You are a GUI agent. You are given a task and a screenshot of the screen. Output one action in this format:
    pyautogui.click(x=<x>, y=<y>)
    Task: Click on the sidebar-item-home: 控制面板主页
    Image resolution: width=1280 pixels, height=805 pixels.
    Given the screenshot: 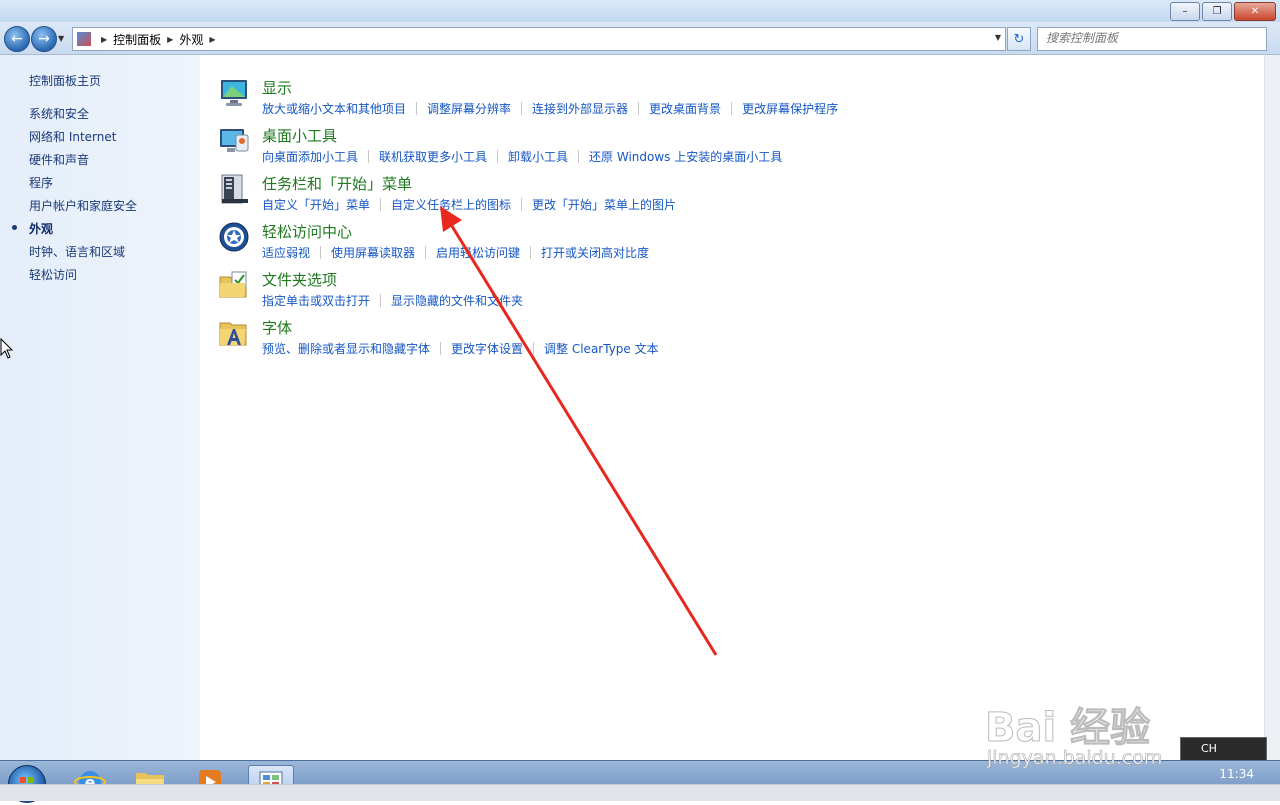 What is the action you would take?
    pyautogui.click(x=65, y=80)
    